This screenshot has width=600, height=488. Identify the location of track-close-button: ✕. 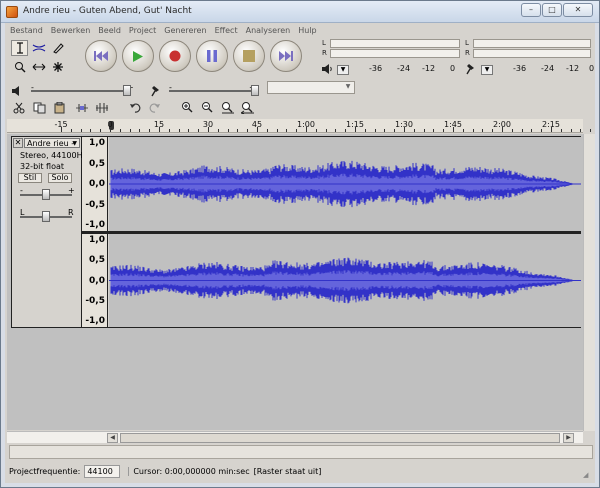
(18, 143).